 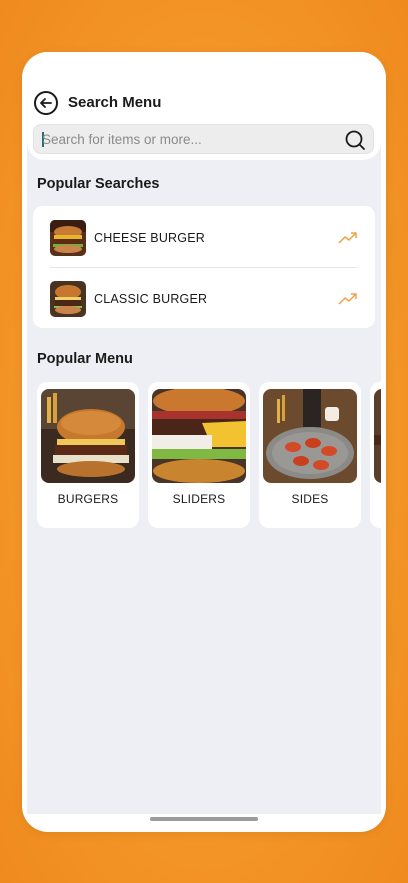 I want to click on menu-card-label: BURGERS, so click(x=88, y=499).